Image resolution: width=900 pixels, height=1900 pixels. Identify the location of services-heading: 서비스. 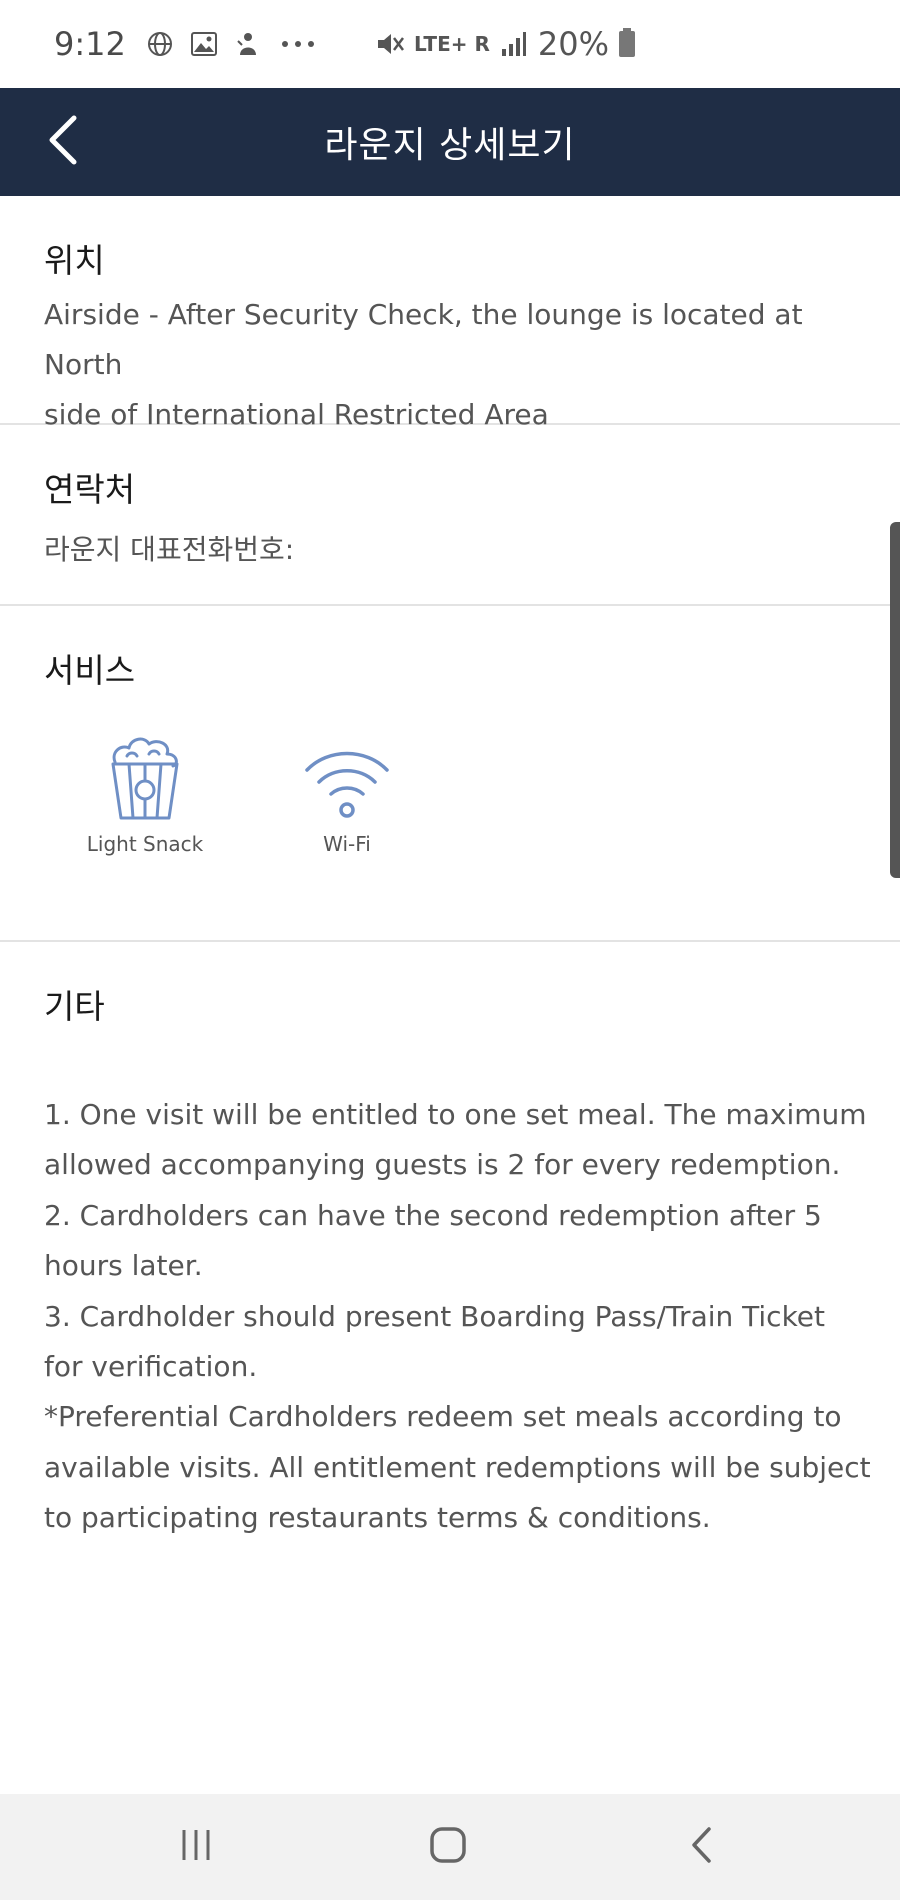
(90, 670).